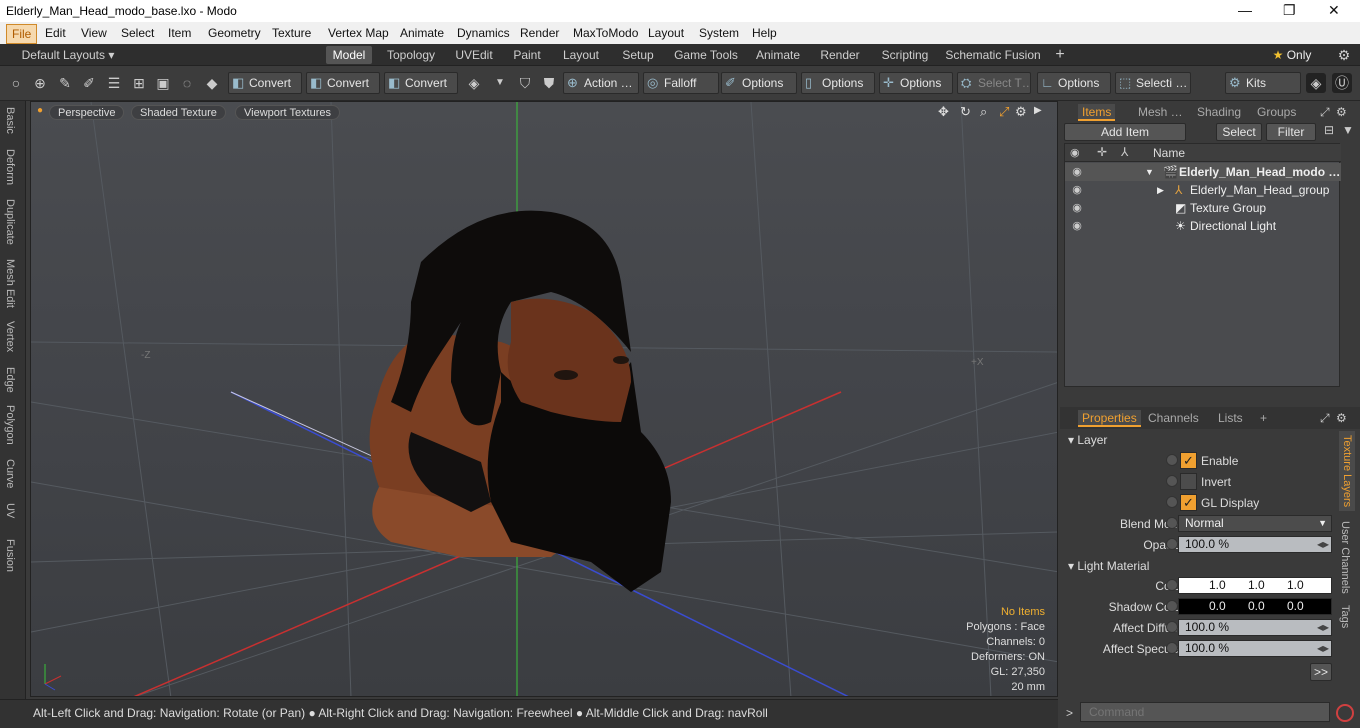  I want to click on tab-uvedit: UVEdit, so click(474, 55).